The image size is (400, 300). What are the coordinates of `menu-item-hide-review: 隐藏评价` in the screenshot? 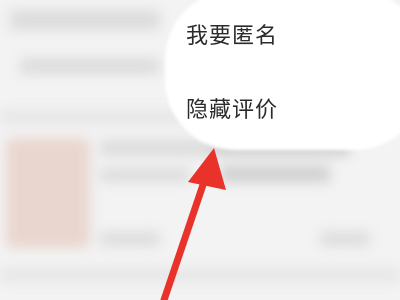 It's located at (232, 108).